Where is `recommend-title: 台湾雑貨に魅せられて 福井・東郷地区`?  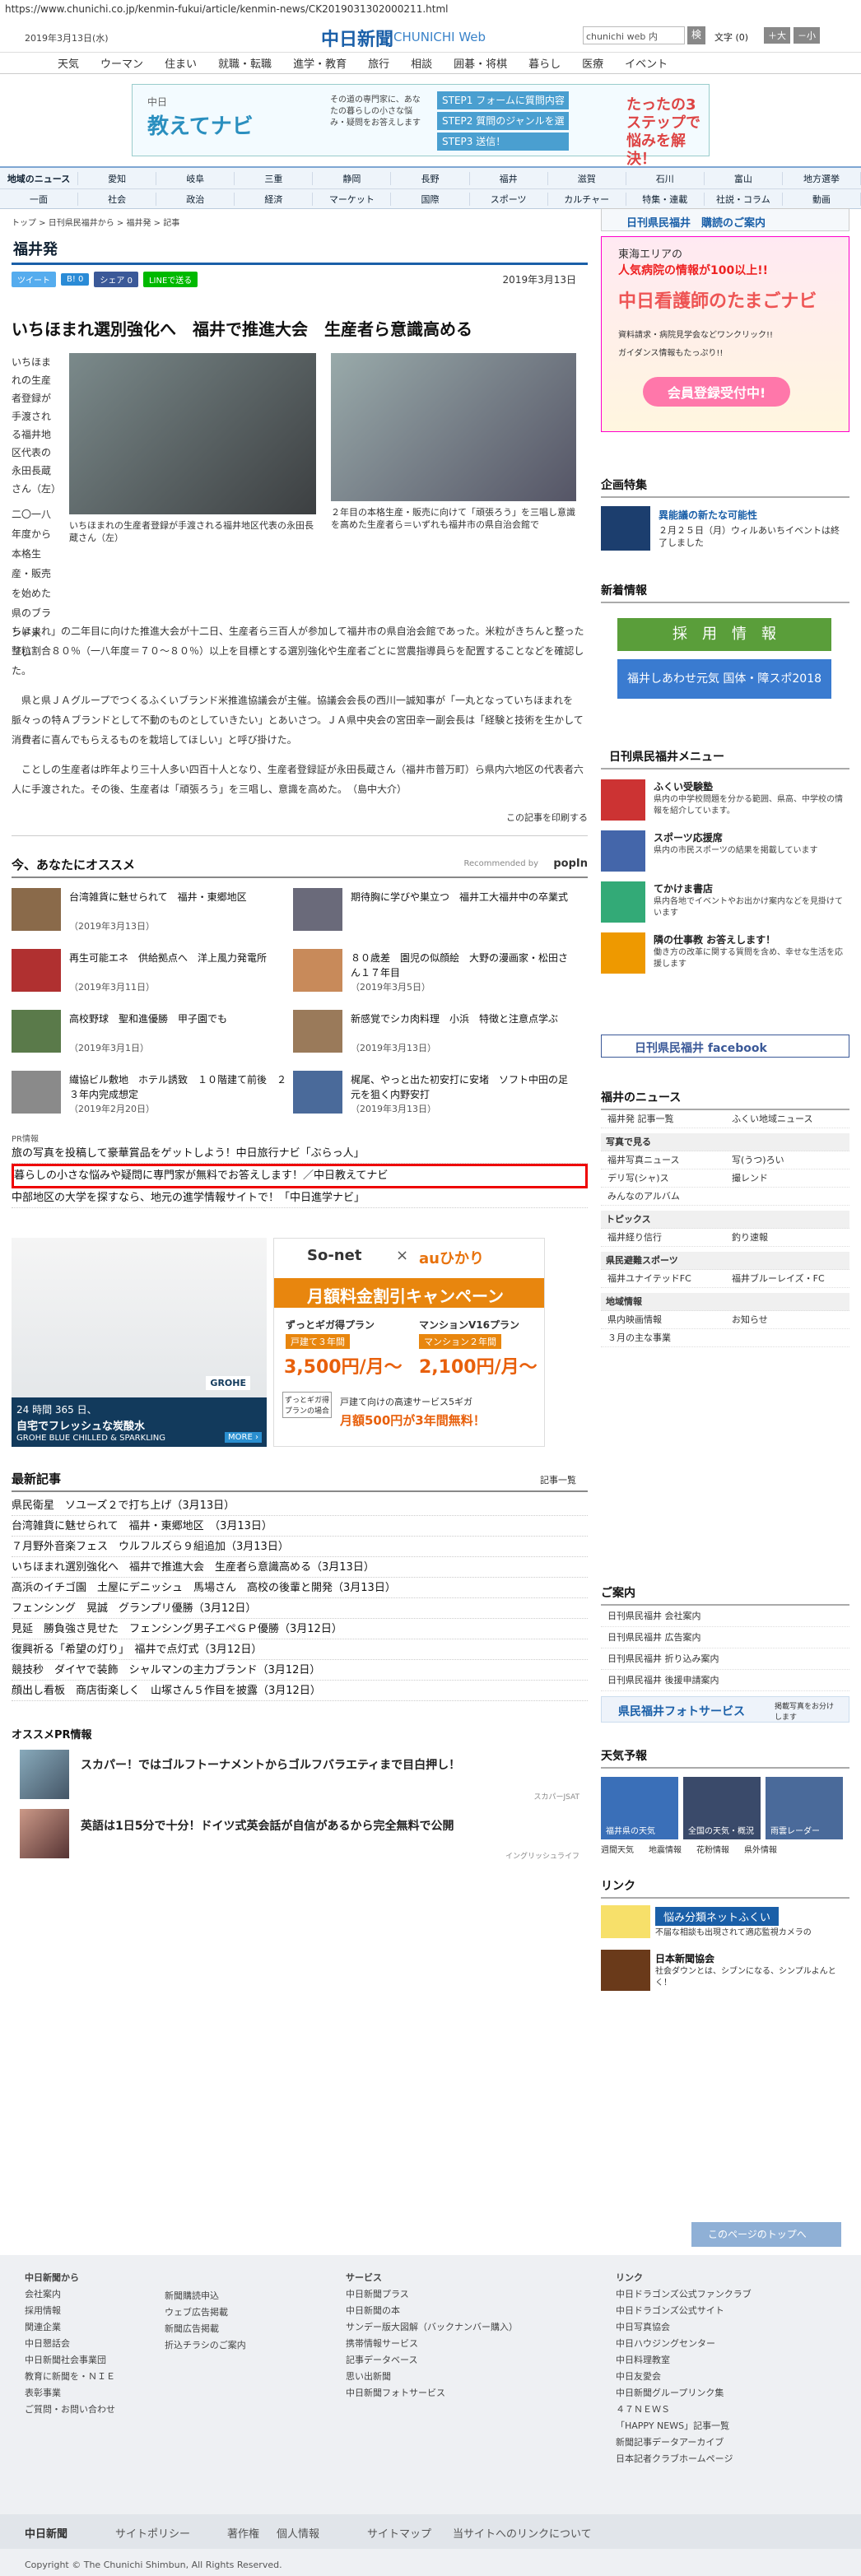
recommend-title: 台湾雑貨に魅せられて 福井・東郷地区 is located at coordinates (180, 897).